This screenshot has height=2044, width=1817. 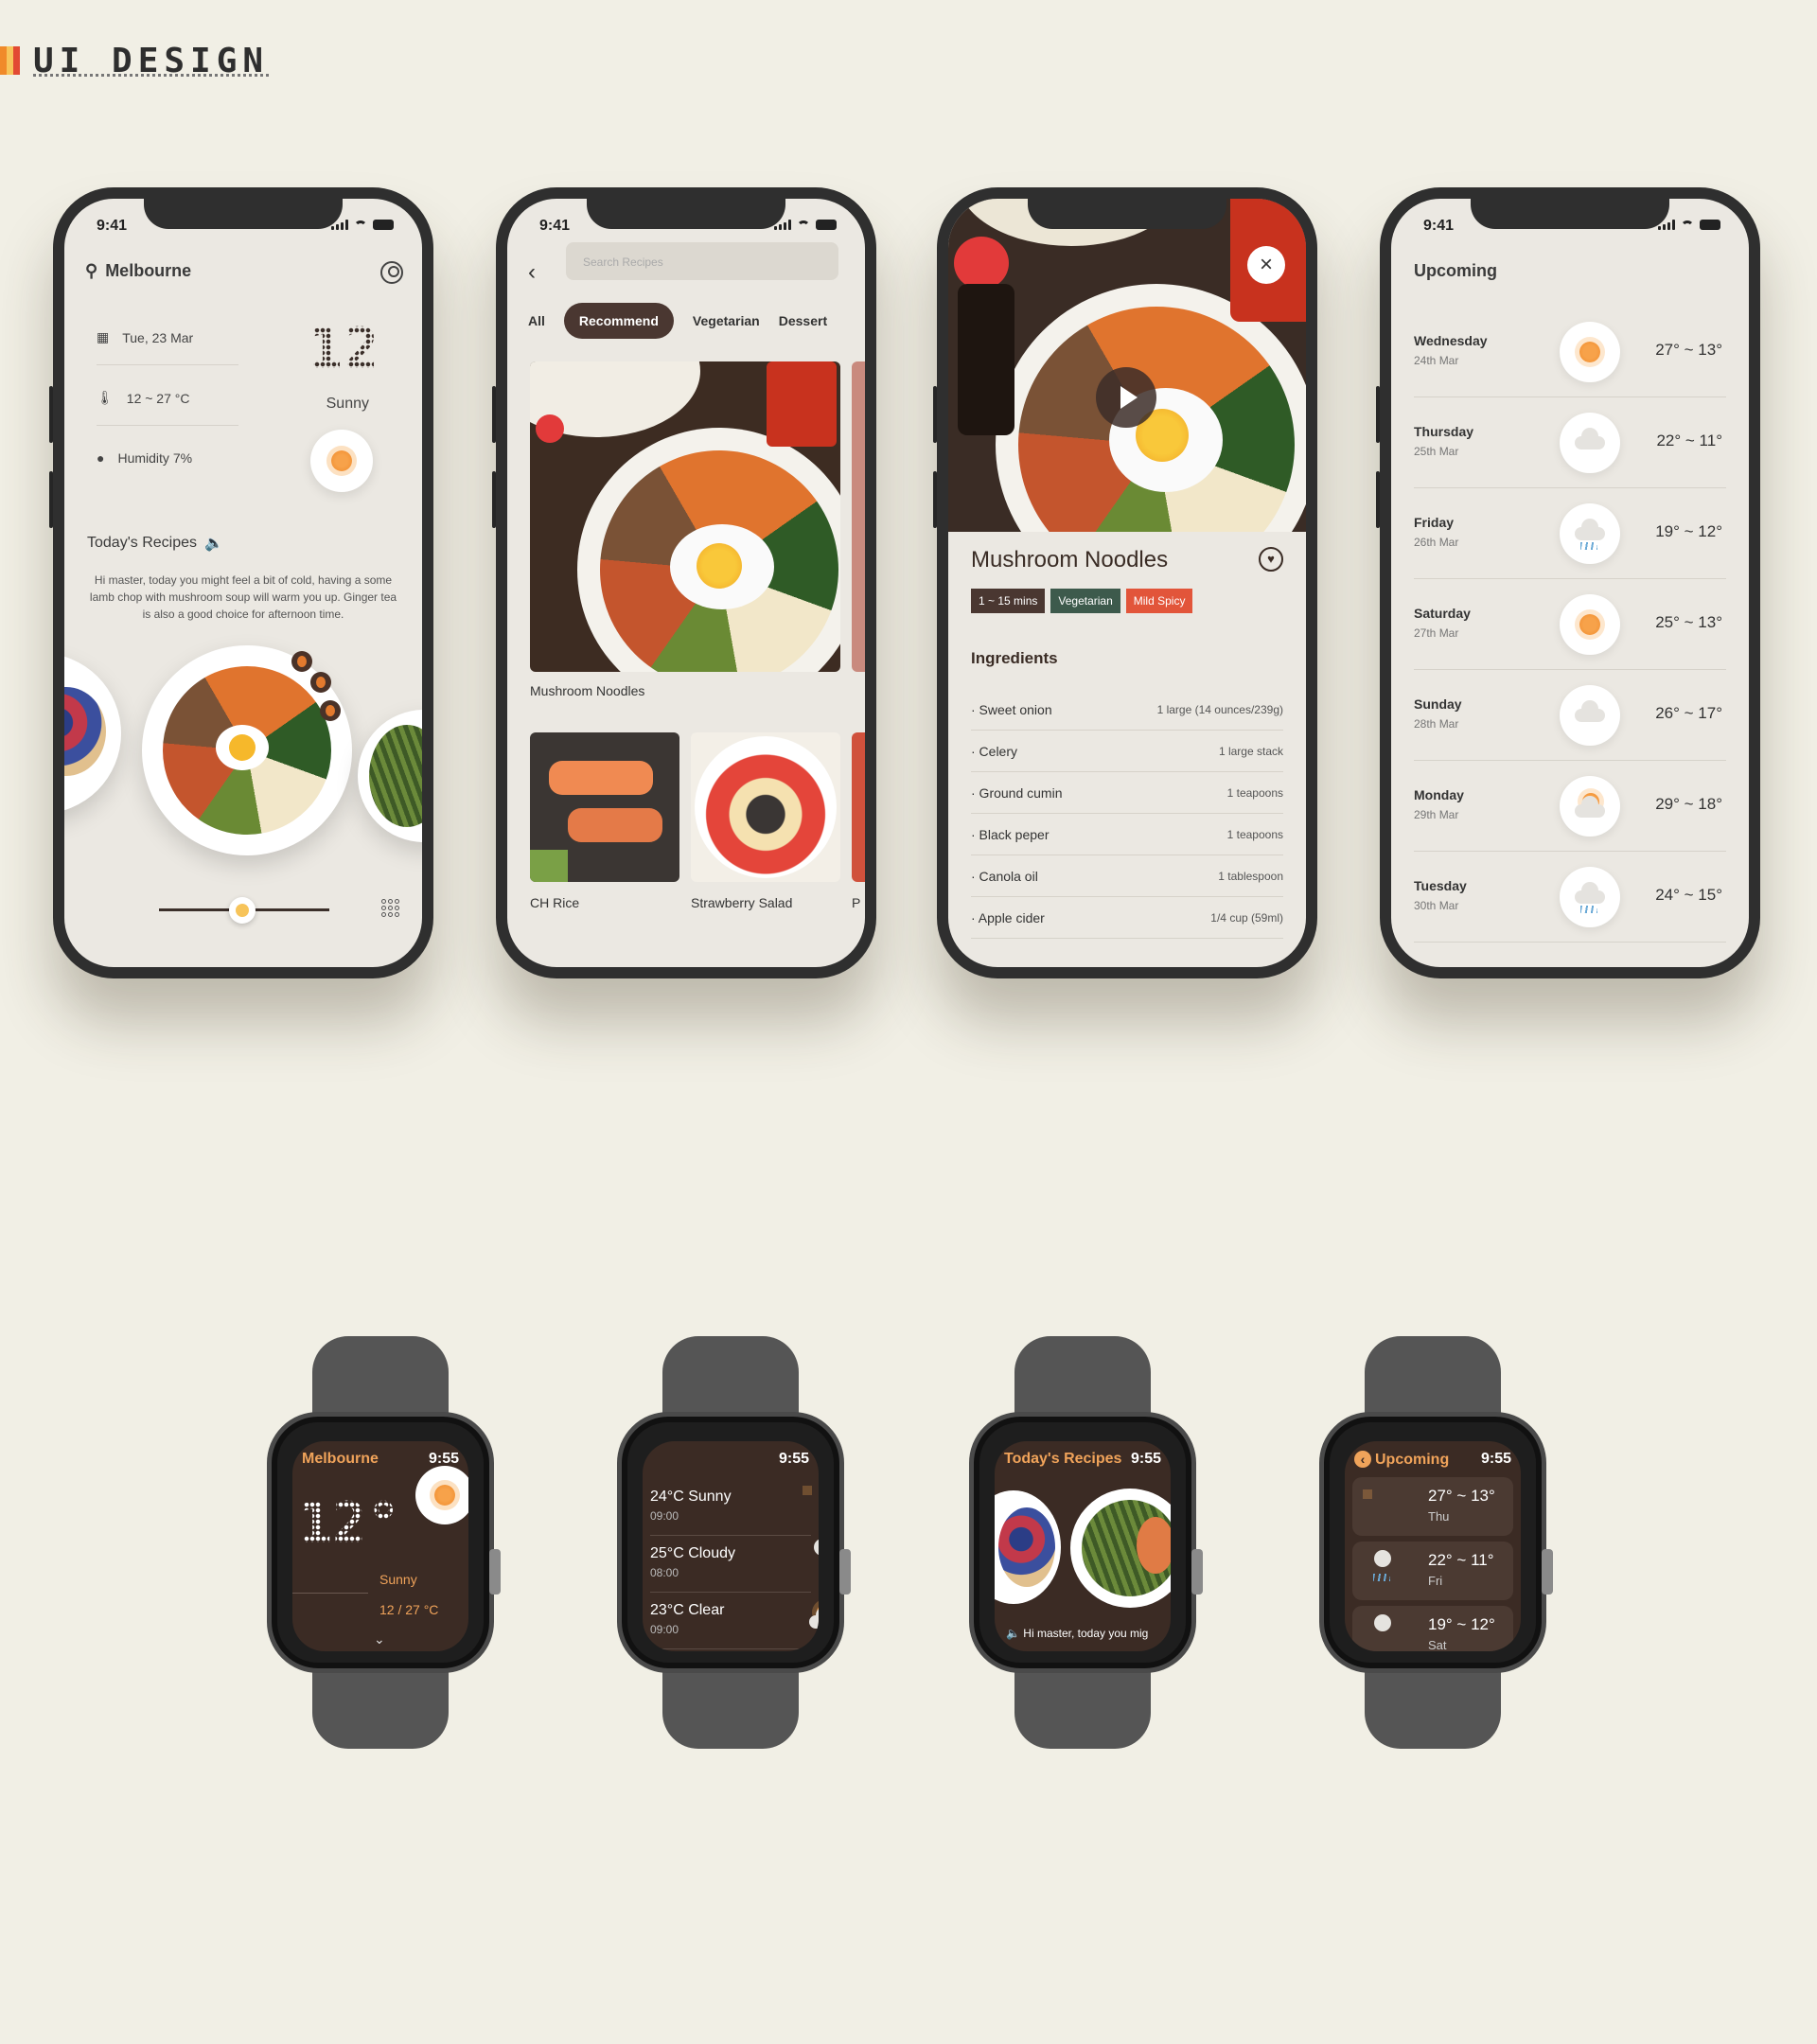 What do you see at coordinates (618, 321) in the screenshot?
I see `tab-recommend: Recommend` at bounding box center [618, 321].